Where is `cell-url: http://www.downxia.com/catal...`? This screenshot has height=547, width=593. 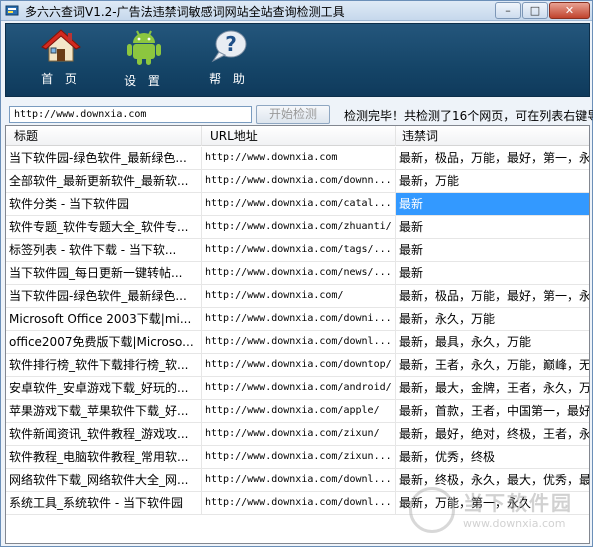 cell-url: http://www.downxia.com/catal... is located at coordinates (299, 204).